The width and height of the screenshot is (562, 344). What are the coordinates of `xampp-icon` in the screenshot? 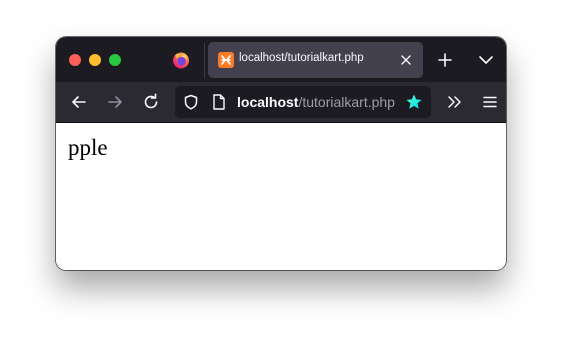 It's located at (226, 60).